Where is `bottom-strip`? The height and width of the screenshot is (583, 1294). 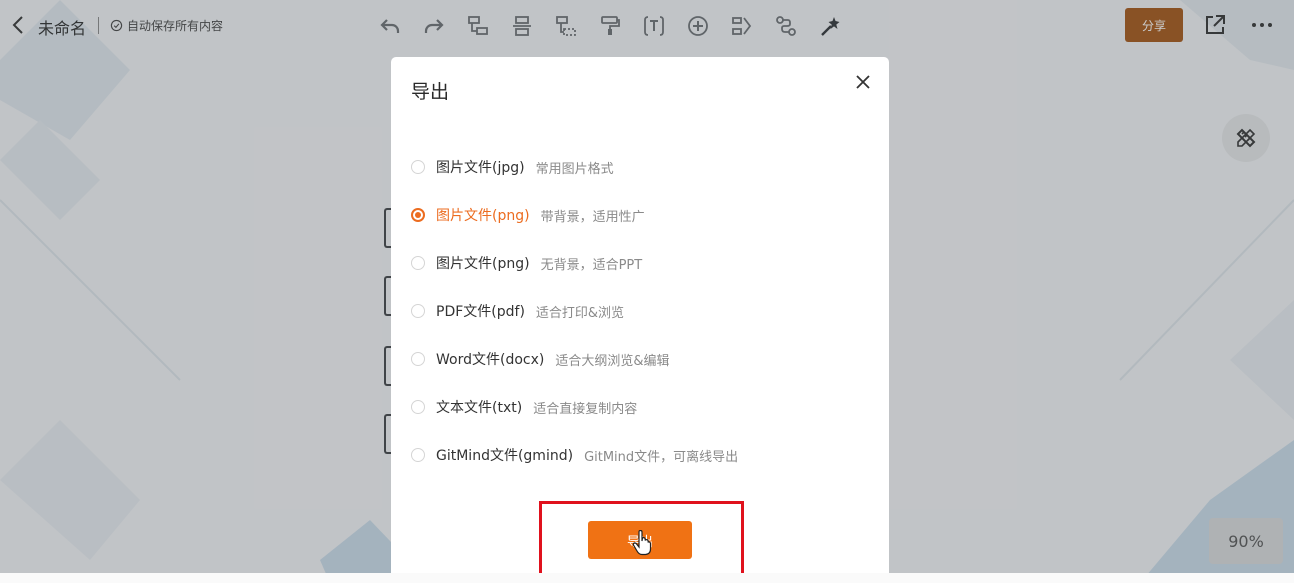 bottom-strip is located at coordinates (647, 578).